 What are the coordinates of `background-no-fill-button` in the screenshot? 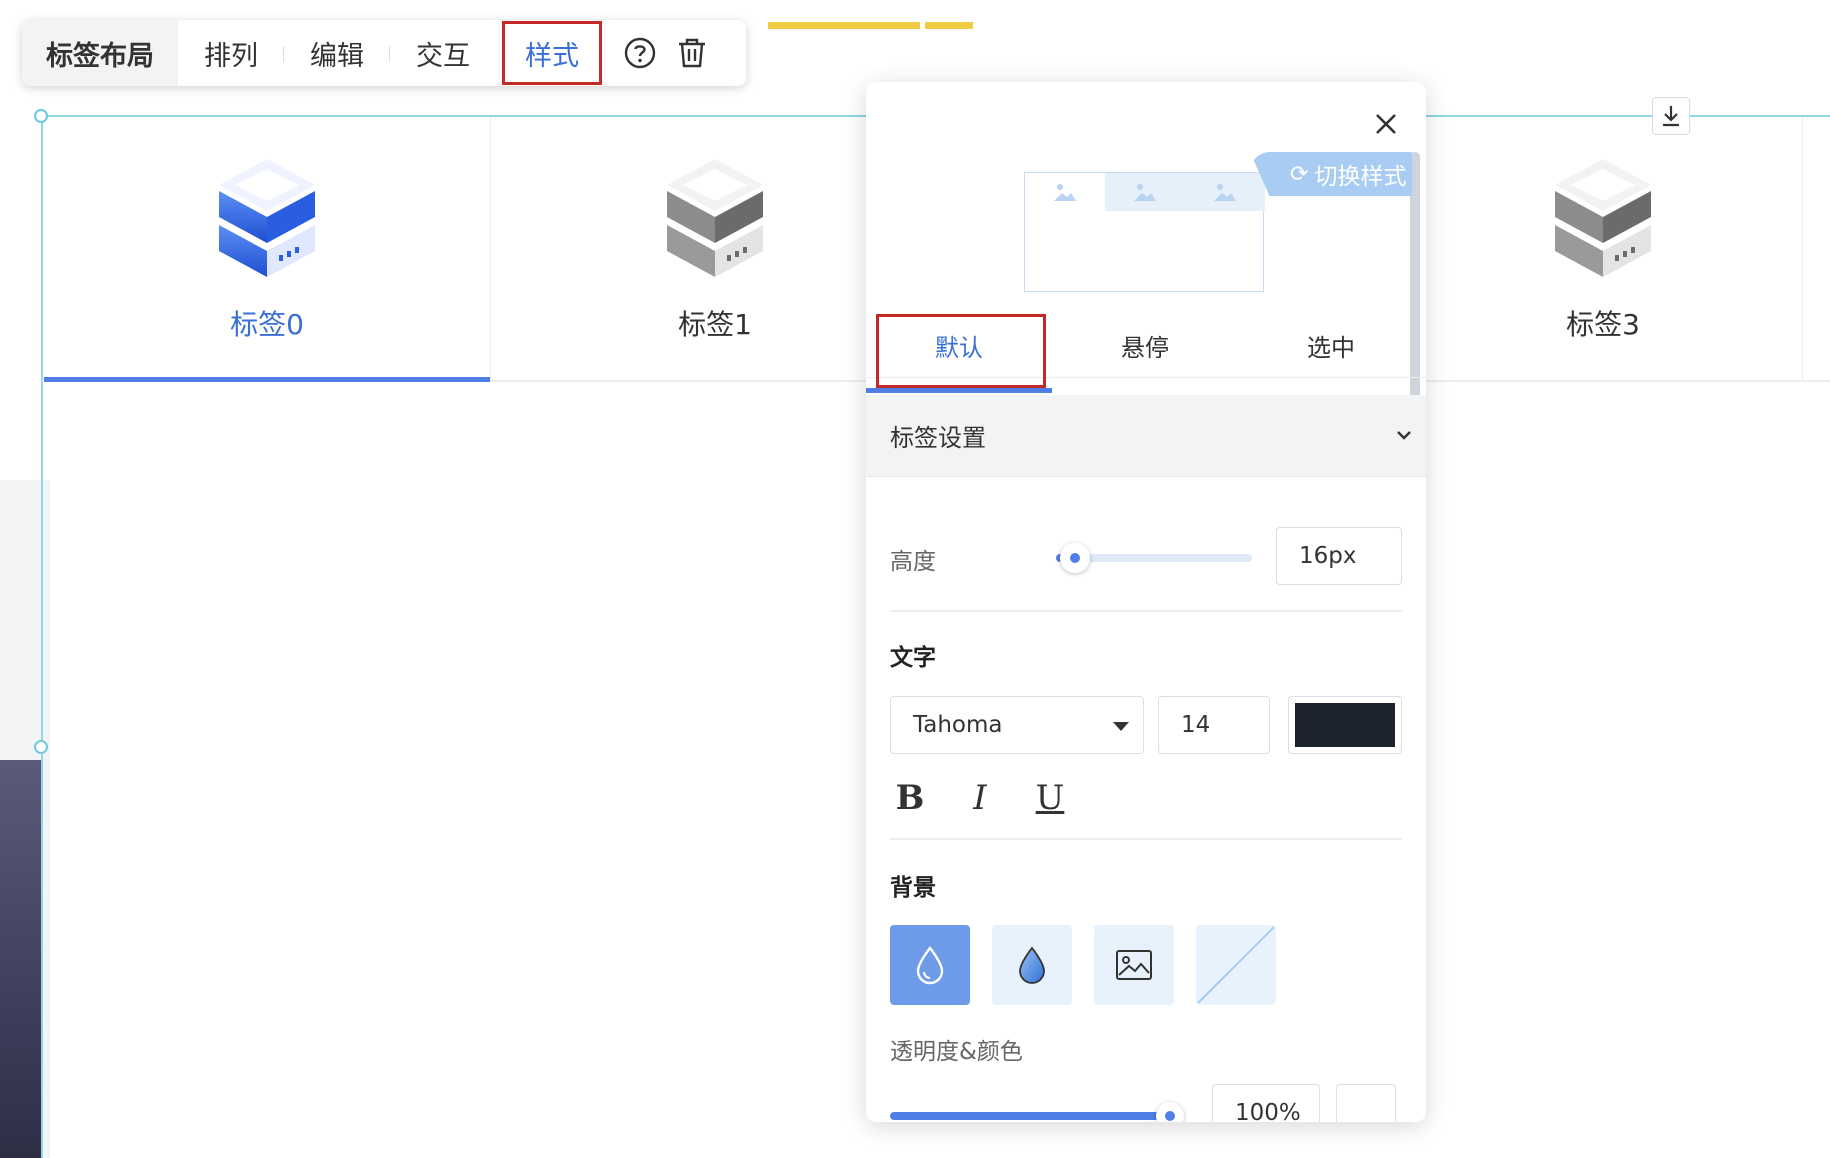 It's located at (1236, 965).